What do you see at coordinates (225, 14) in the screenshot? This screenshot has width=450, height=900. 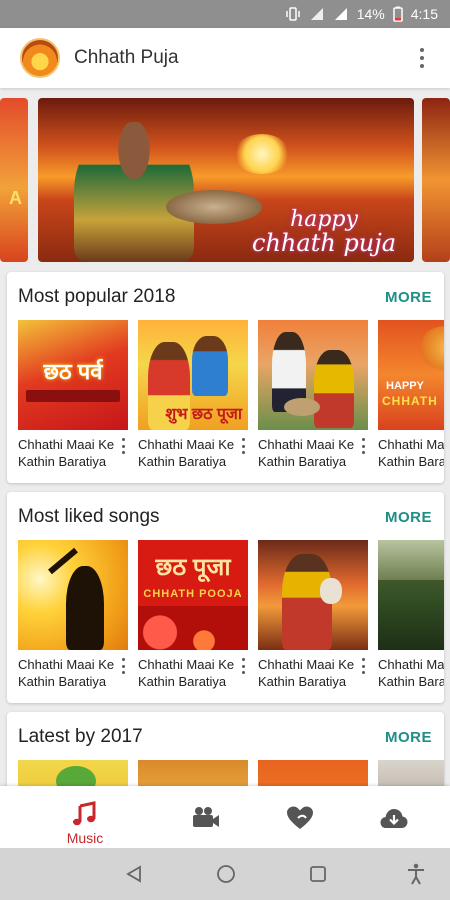 I see `status-bar: 14% 4:15` at bounding box center [225, 14].